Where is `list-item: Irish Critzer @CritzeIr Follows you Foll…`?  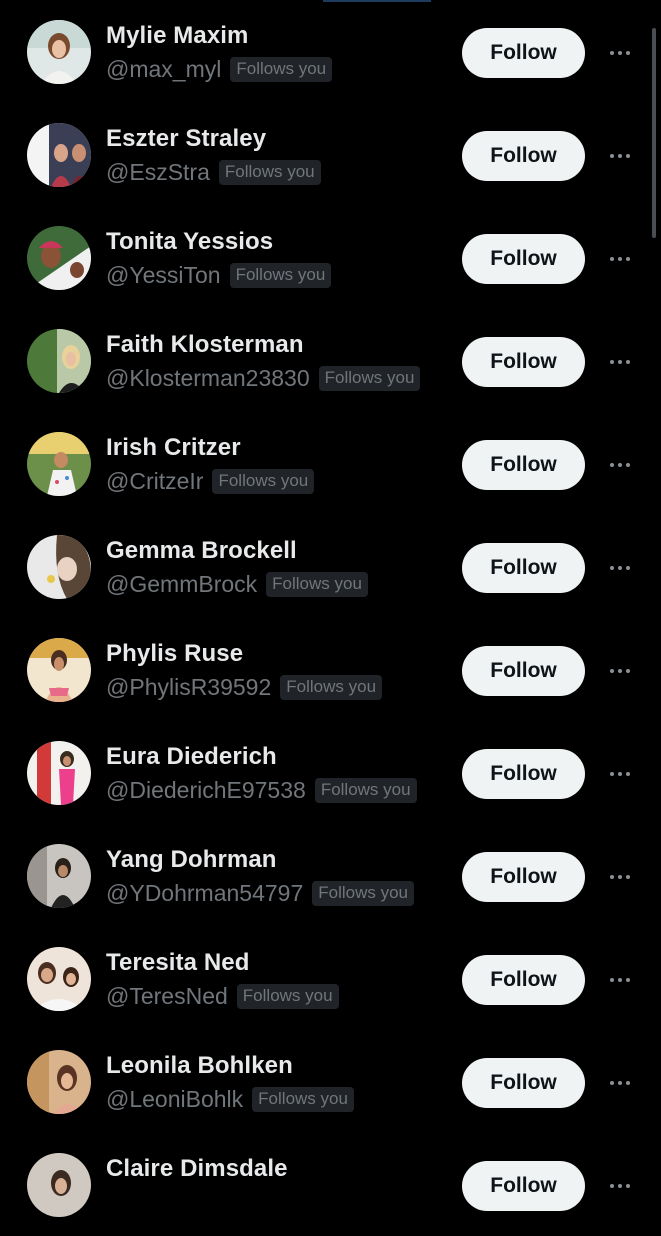
list-item: Irish Critzer @CritzeIr Follows you Foll… is located at coordinates (330, 463).